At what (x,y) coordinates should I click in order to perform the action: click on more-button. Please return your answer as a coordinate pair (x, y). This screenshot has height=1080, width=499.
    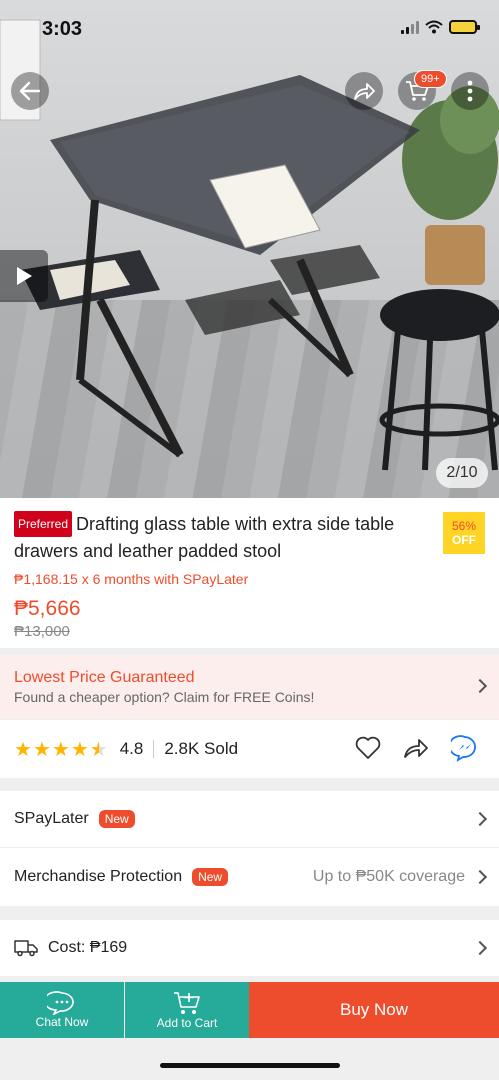
    Looking at the image, I should click on (470, 91).